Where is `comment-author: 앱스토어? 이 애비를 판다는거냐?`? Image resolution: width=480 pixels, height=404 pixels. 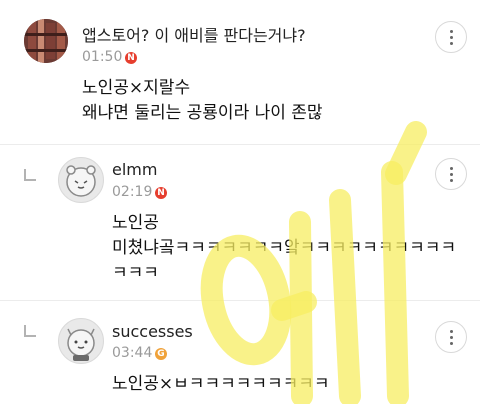 comment-author: 앱스토어? 이 애비를 판다는거냐? is located at coordinates (194, 34).